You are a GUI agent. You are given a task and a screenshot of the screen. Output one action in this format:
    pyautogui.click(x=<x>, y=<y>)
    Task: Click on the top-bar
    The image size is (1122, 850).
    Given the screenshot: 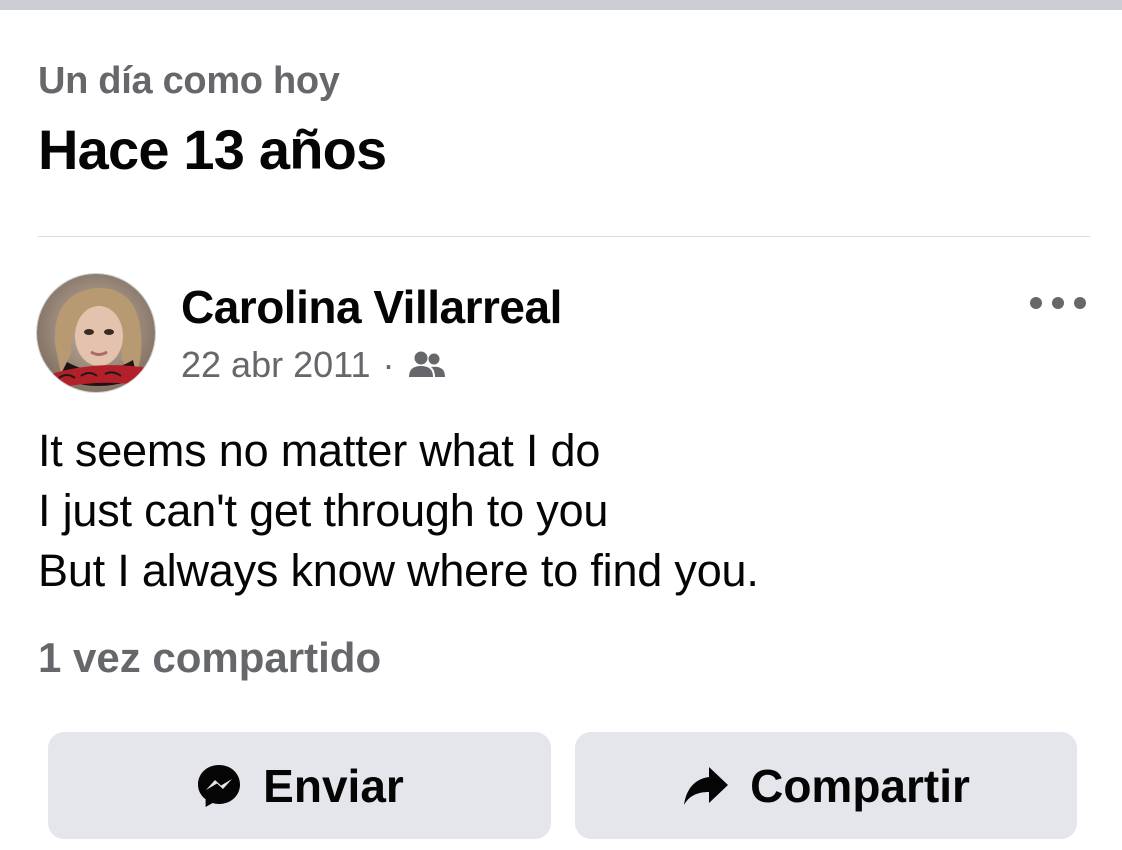 What is the action you would take?
    pyautogui.click(x=561, y=5)
    